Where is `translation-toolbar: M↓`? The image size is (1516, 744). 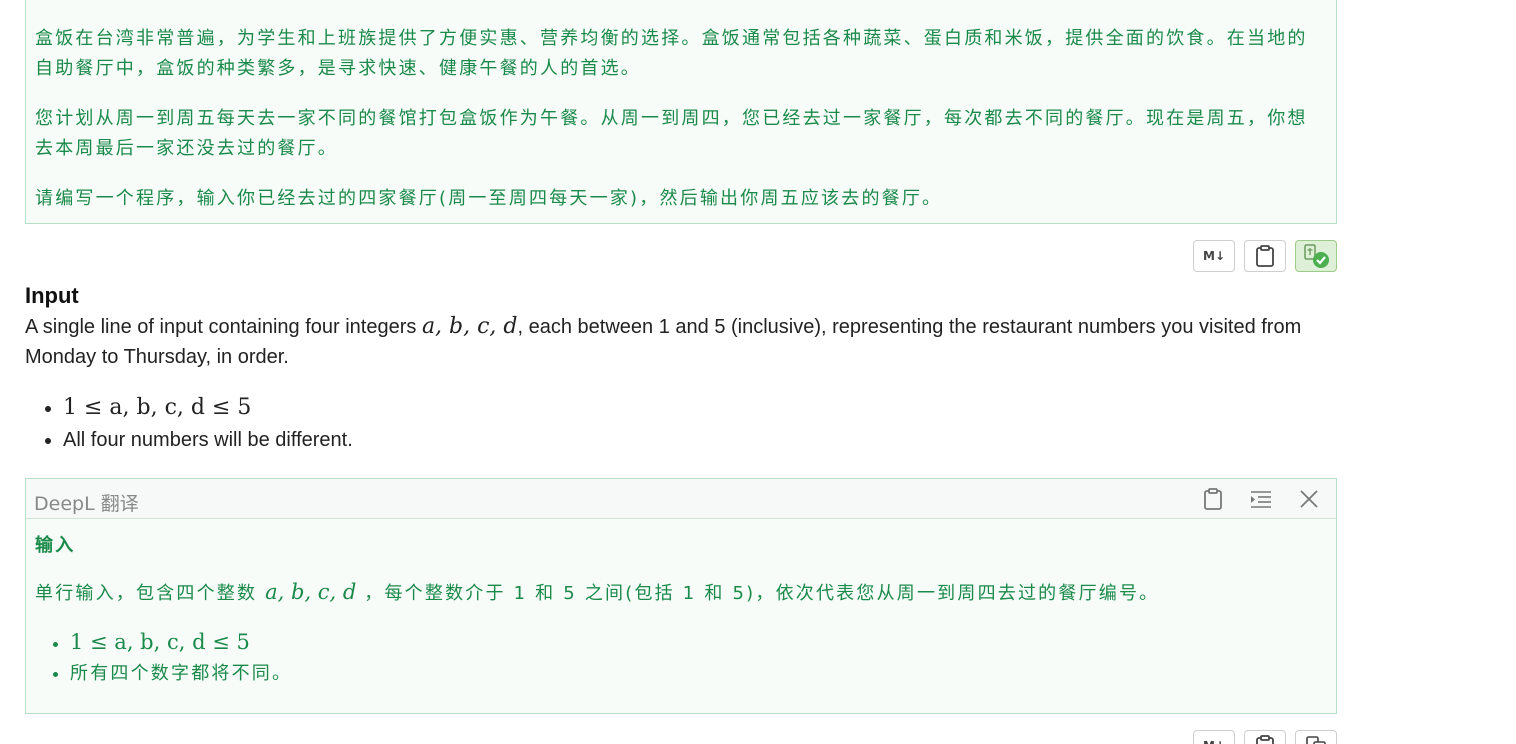
translation-toolbar: M↓ is located at coordinates (1265, 256).